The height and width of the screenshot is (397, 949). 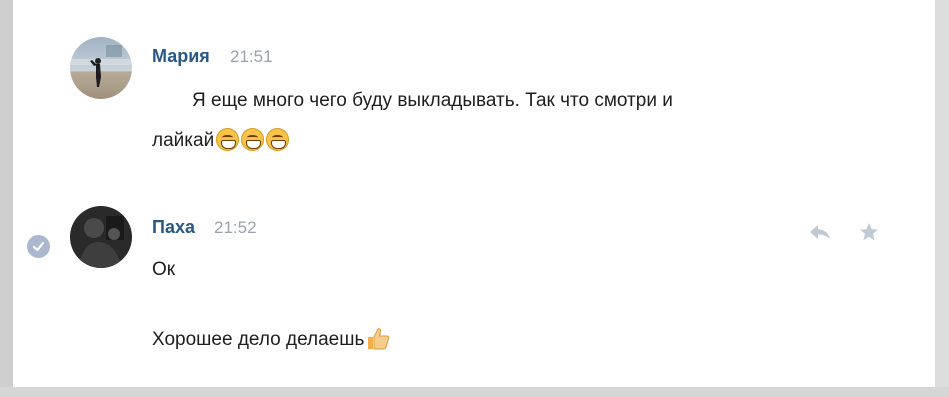 I want to click on avatar-photo-beach-icon, so click(x=101, y=68).